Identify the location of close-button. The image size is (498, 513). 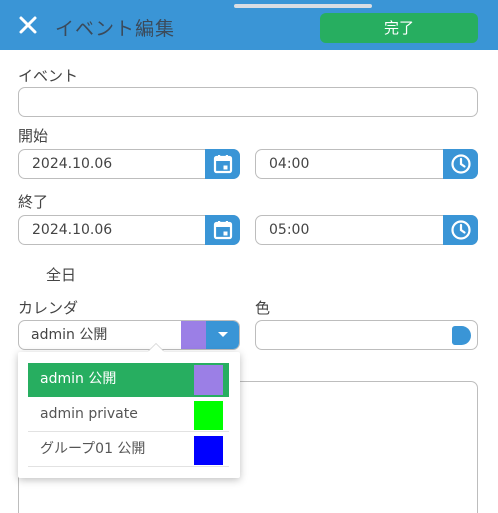
(28, 25).